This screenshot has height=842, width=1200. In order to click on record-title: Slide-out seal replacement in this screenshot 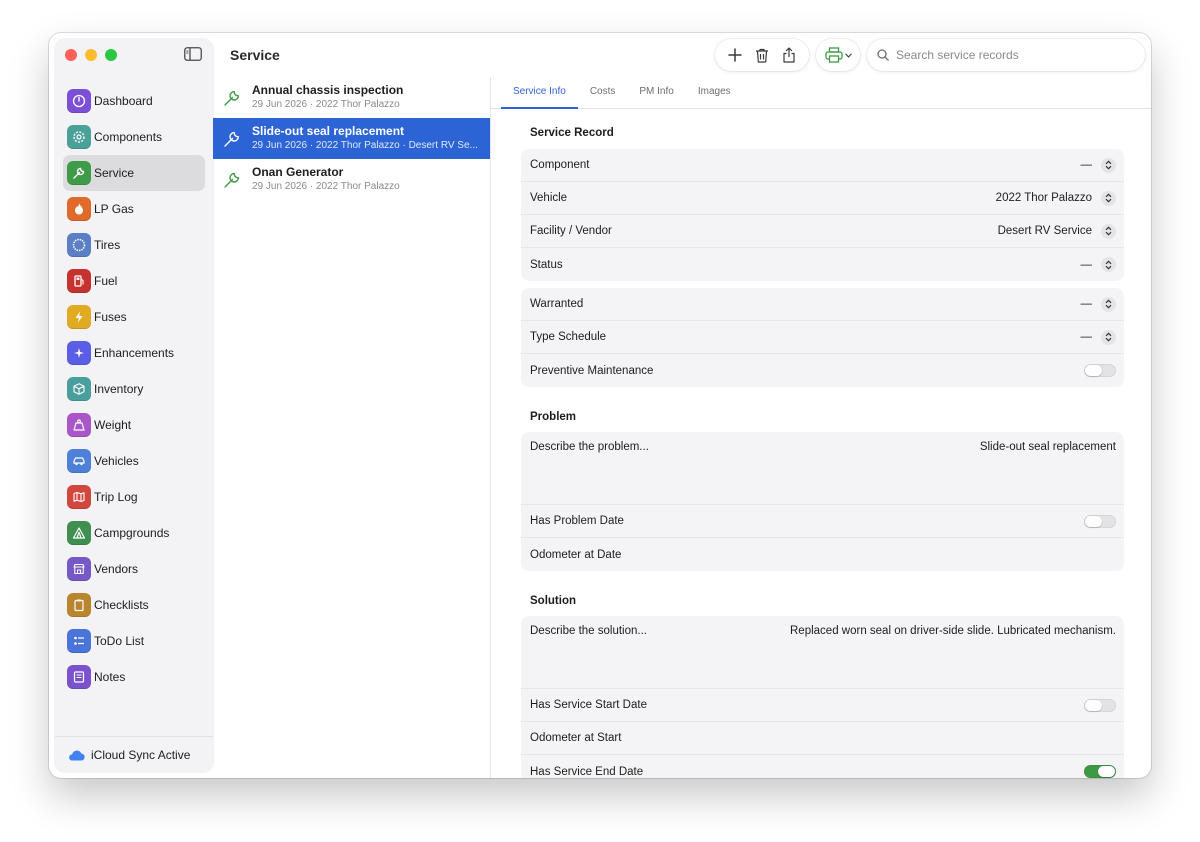, I will do `click(328, 131)`.